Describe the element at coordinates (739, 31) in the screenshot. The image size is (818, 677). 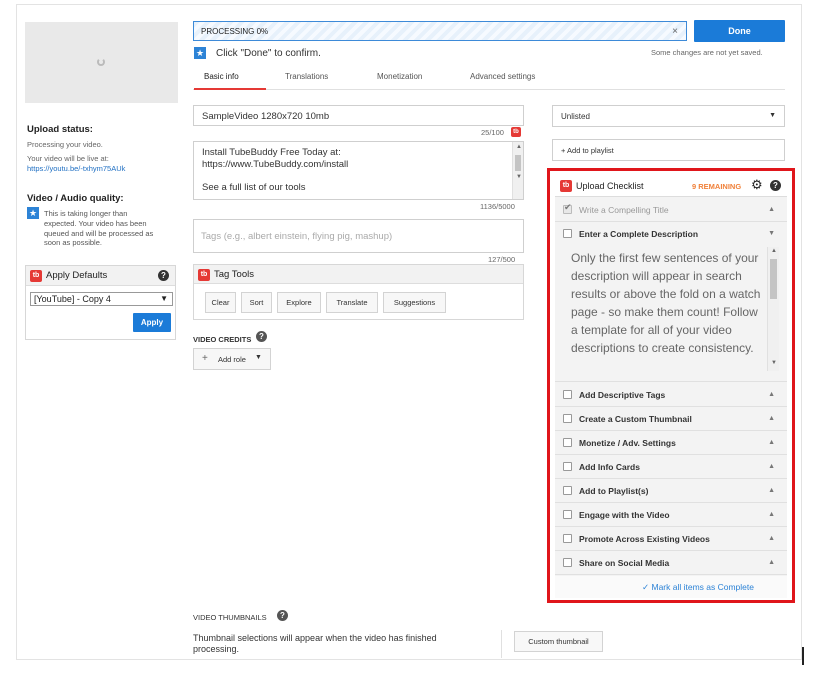
I see `done-button: Done` at that location.